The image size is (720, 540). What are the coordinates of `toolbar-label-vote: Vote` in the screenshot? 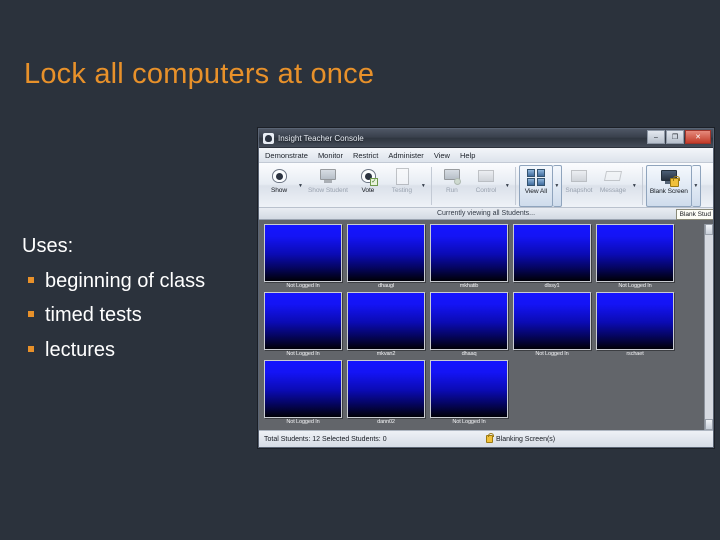 It's located at (368, 190).